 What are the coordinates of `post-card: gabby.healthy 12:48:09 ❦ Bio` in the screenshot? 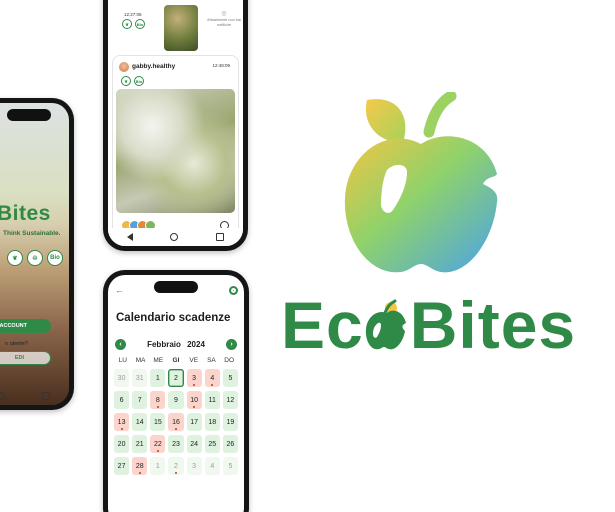 It's located at (175, 146).